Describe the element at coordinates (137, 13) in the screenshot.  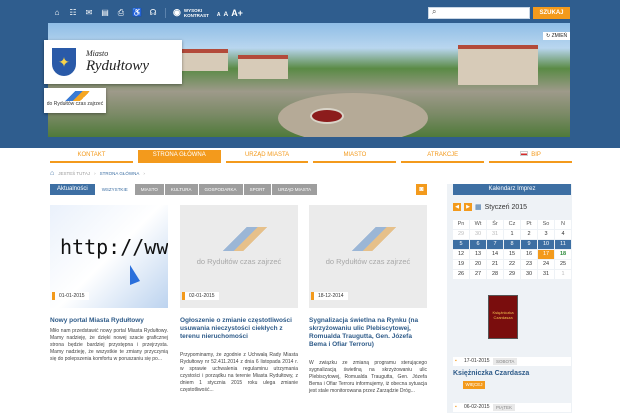
I see `wheelchair-icon: ♿` at that location.